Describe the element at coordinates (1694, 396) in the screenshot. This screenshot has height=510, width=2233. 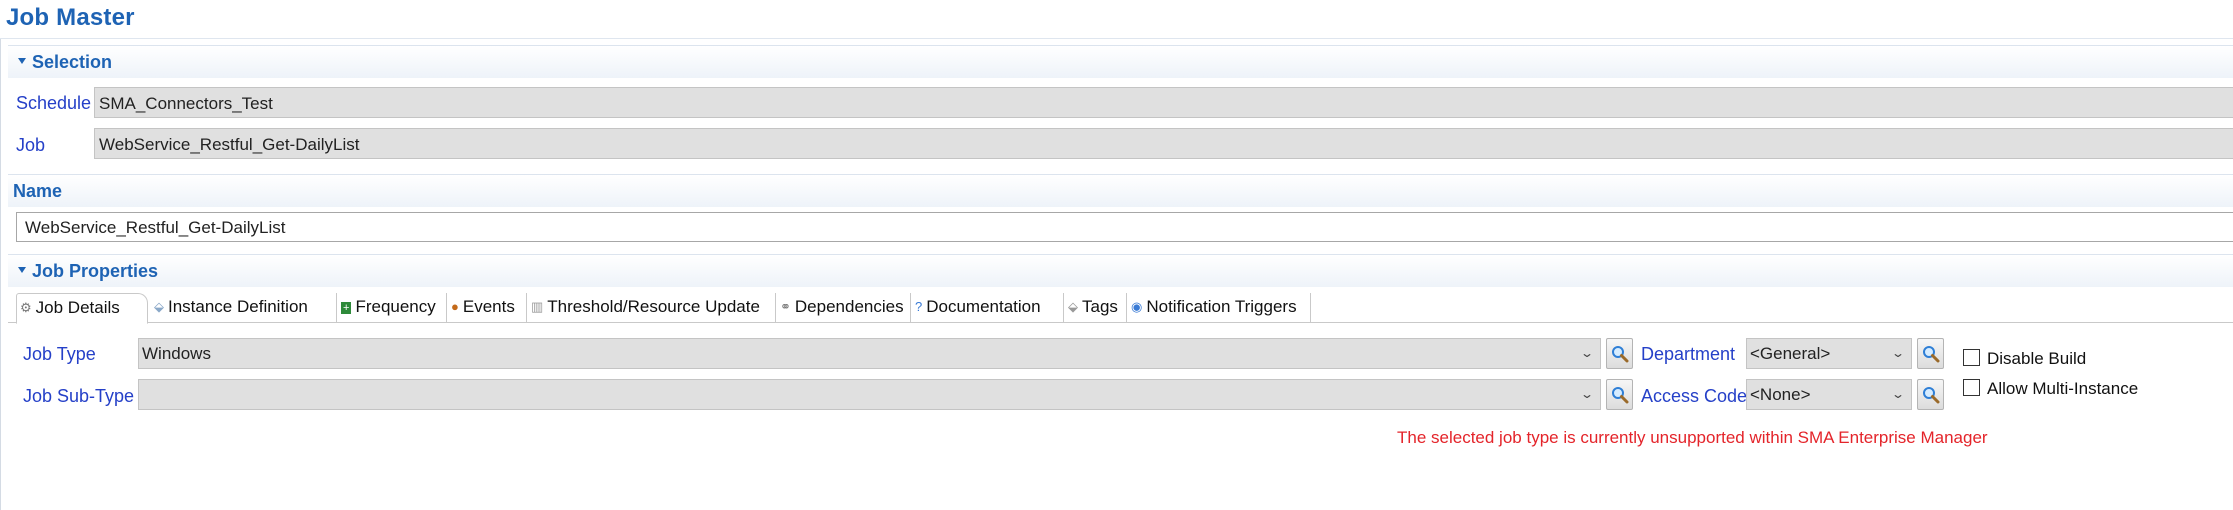
I see `access-code-label: Access Code` at that location.